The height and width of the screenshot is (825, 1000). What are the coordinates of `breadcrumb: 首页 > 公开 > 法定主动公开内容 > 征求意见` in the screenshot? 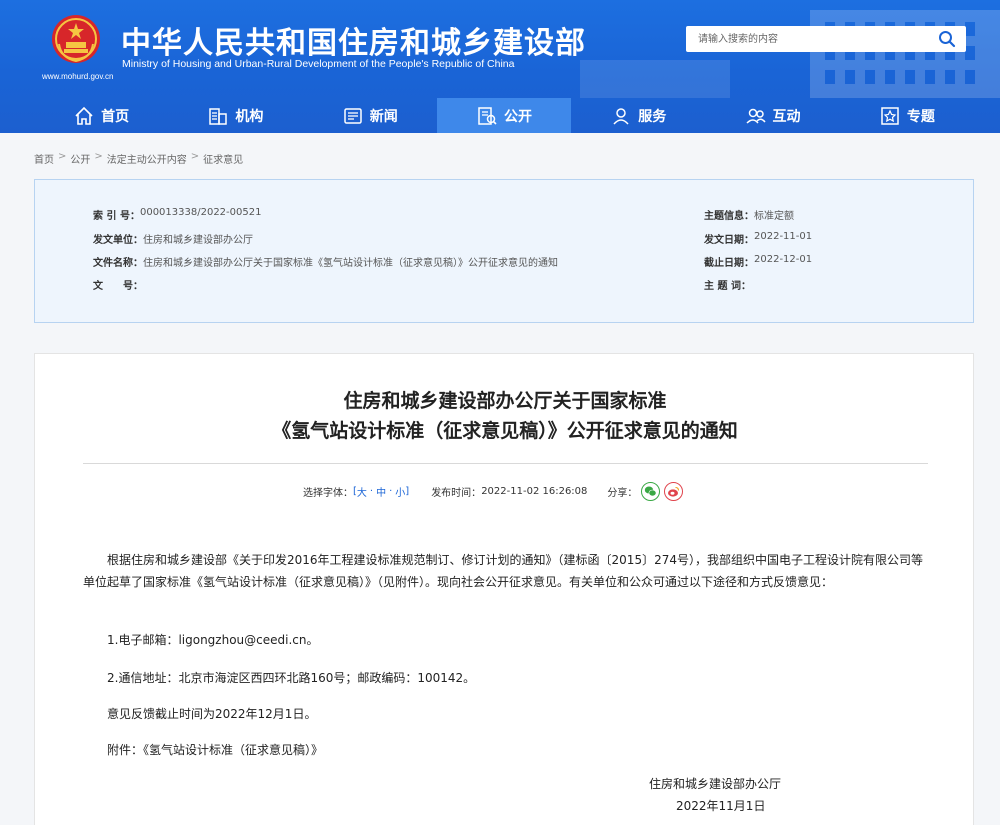 It's located at (138, 158).